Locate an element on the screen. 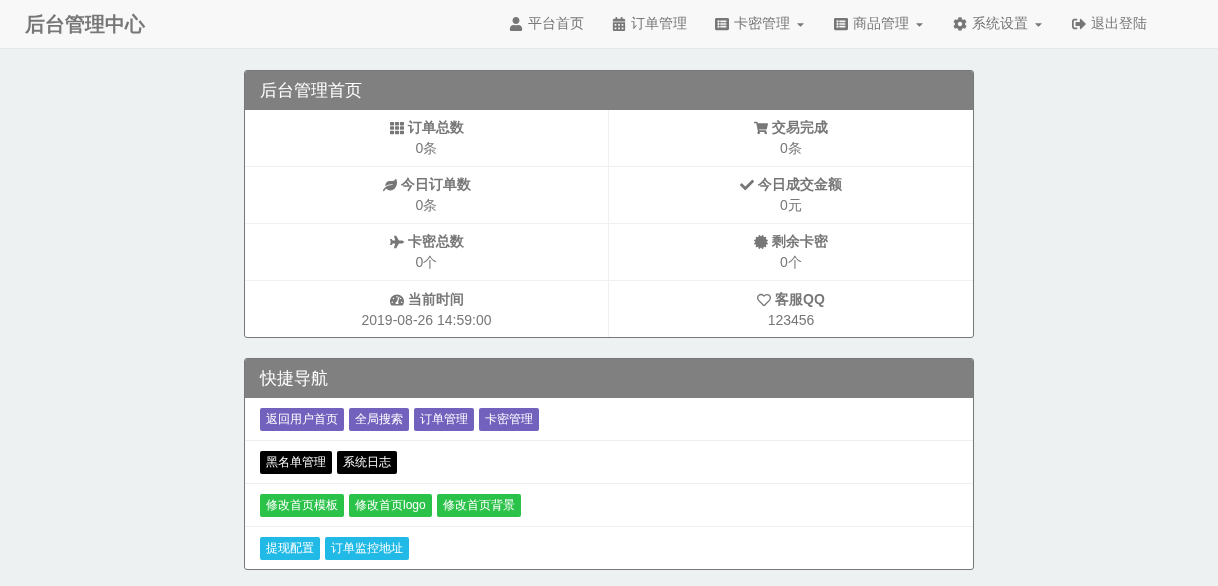 The height and width of the screenshot is (586, 1218). plane-icon is located at coordinates (396, 241).